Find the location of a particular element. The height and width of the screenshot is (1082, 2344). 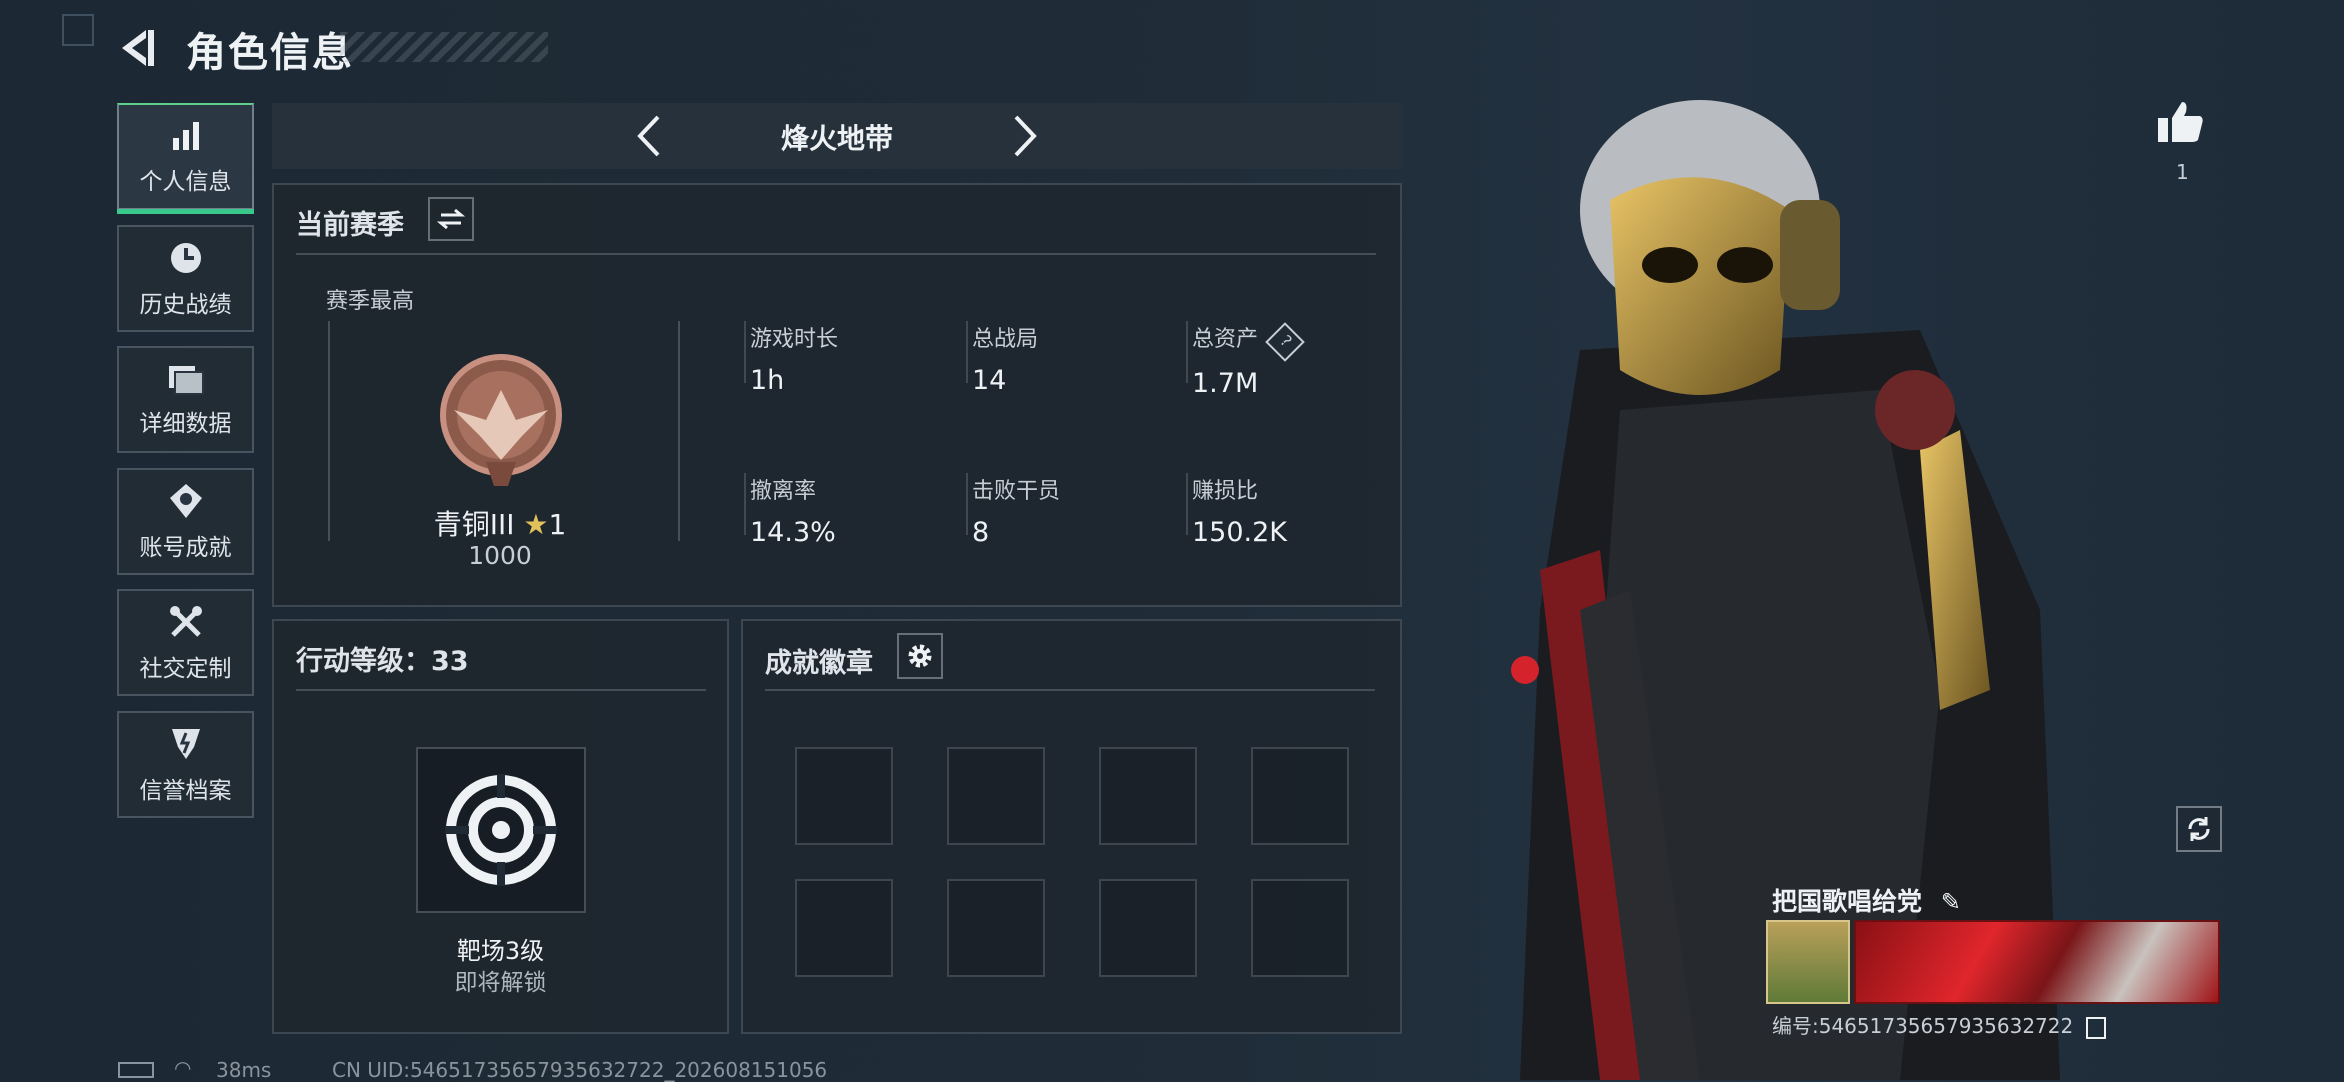

mode-selector: 烽火地带 is located at coordinates (837, 136).